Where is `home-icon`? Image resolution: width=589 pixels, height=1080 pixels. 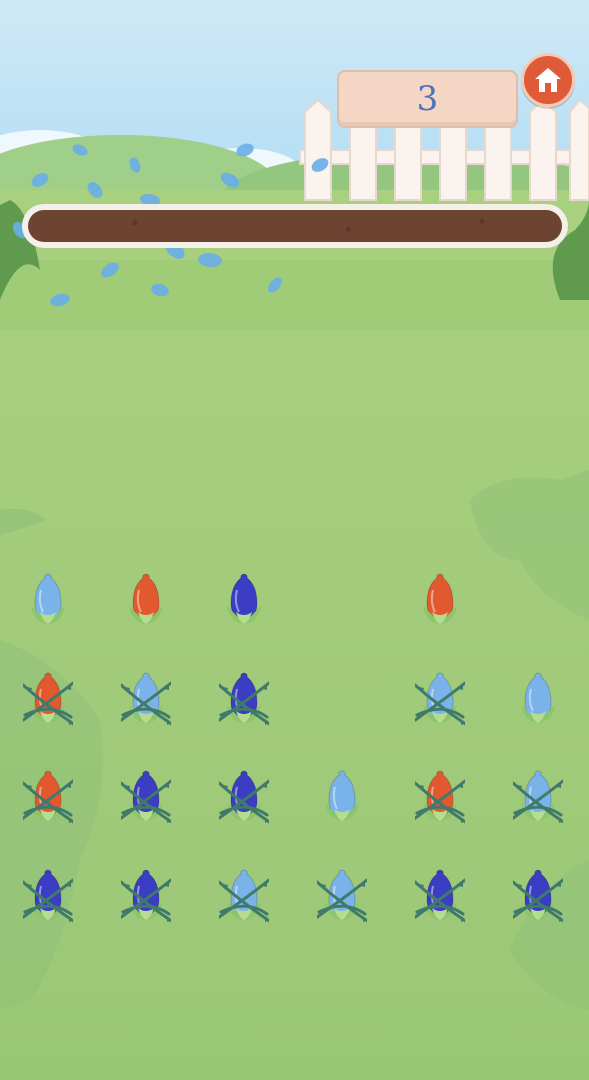
home-icon is located at coordinates (548, 80).